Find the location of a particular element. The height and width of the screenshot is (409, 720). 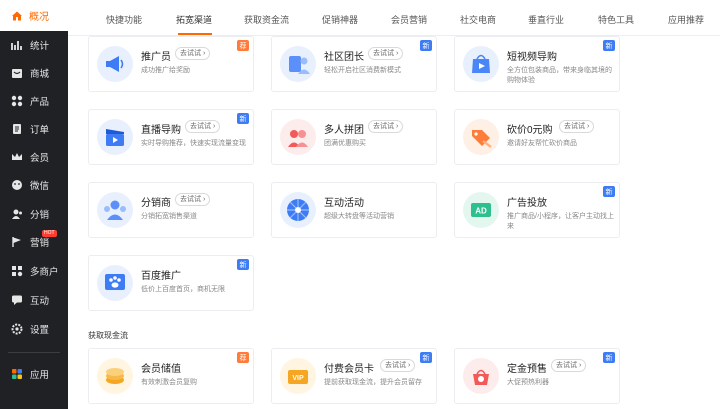

tab-member-marketing: 会员营销 is located at coordinates (409, 19).